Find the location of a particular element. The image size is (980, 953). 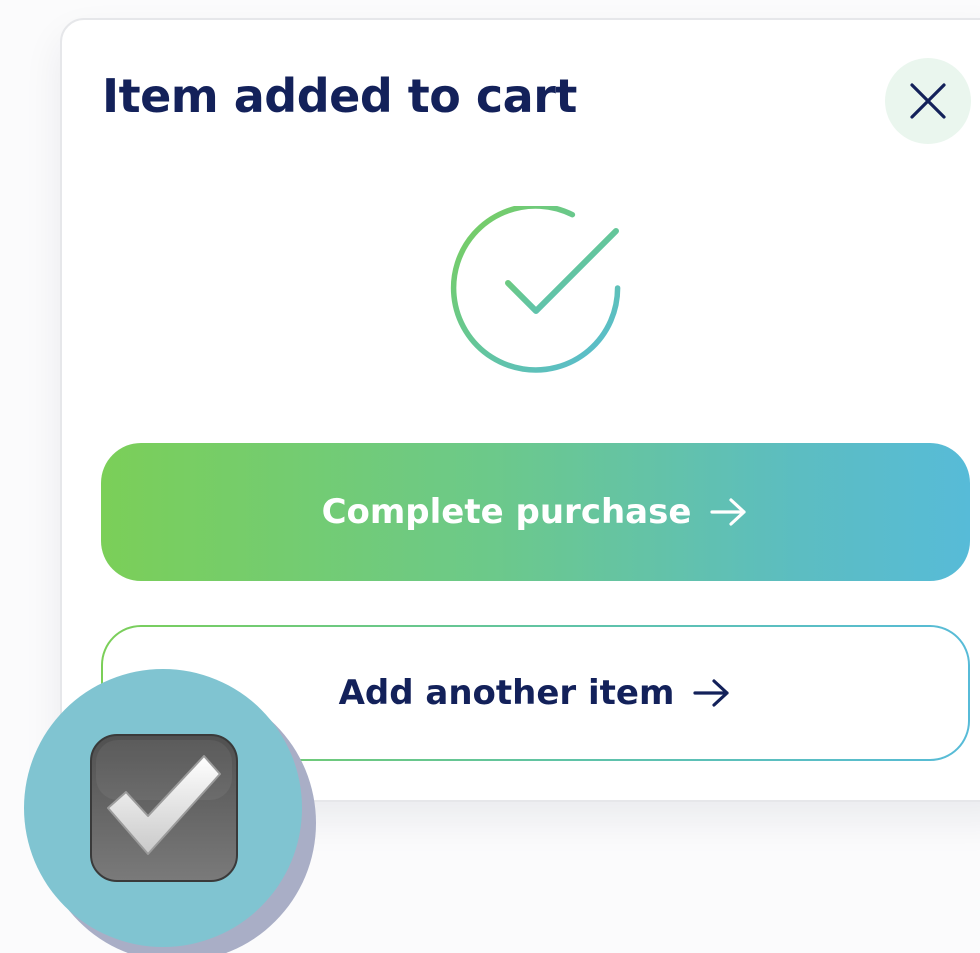

complete-purchase-button: Complete purchase is located at coordinates (535, 512).